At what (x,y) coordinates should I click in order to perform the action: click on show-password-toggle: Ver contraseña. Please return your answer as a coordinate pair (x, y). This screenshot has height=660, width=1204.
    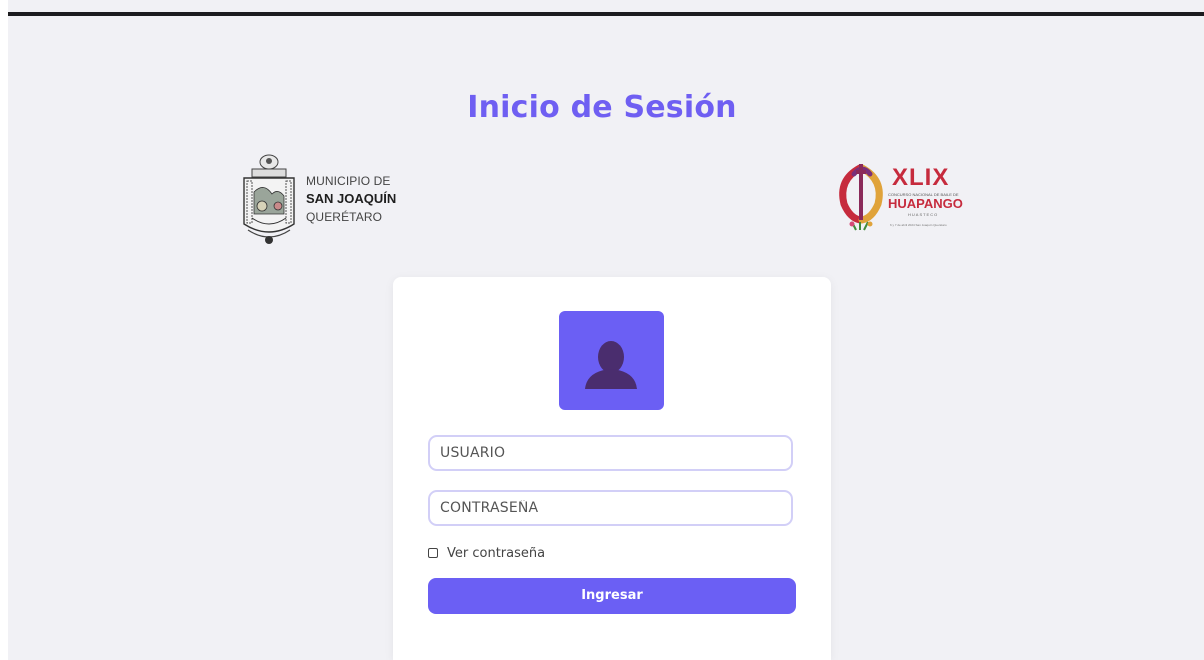
    Looking at the image, I should click on (486, 553).